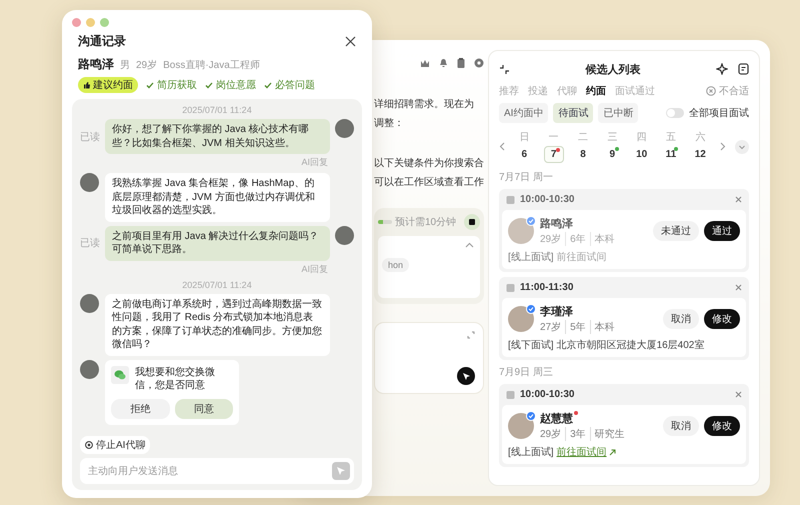  Describe the element at coordinates (582, 154) in the screenshot. I see `day-button: 8` at that location.